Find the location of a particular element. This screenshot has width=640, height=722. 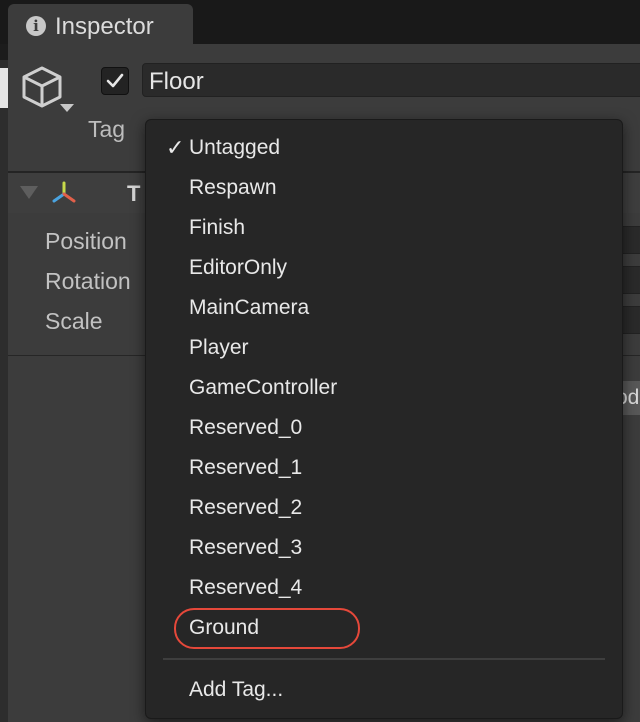

name-field-value: Floor is located at coordinates (176, 81).